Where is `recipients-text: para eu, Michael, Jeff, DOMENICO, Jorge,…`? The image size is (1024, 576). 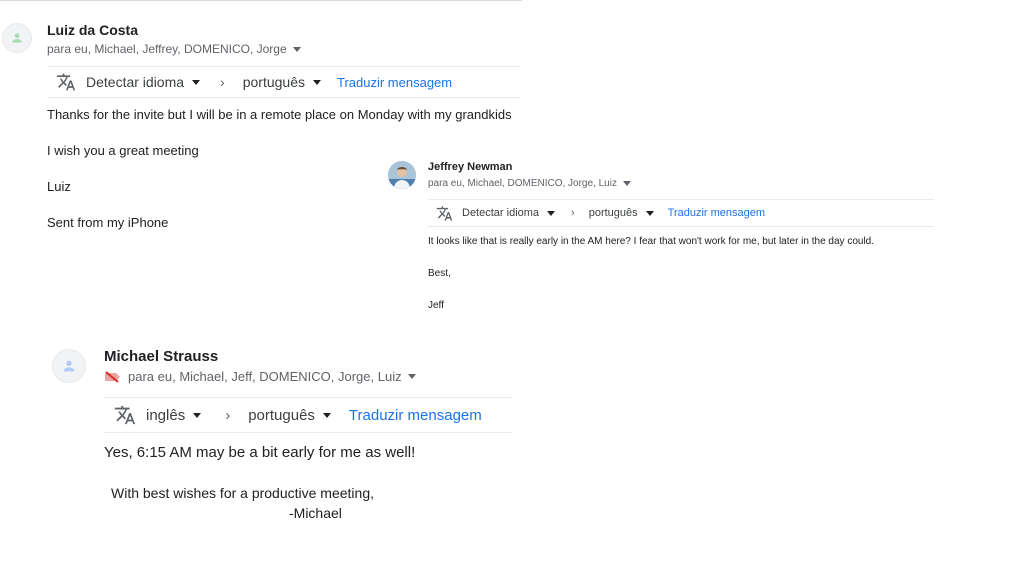 recipients-text: para eu, Michael, Jeff, DOMENICO, Jorge,… is located at coordinates (265, 376).